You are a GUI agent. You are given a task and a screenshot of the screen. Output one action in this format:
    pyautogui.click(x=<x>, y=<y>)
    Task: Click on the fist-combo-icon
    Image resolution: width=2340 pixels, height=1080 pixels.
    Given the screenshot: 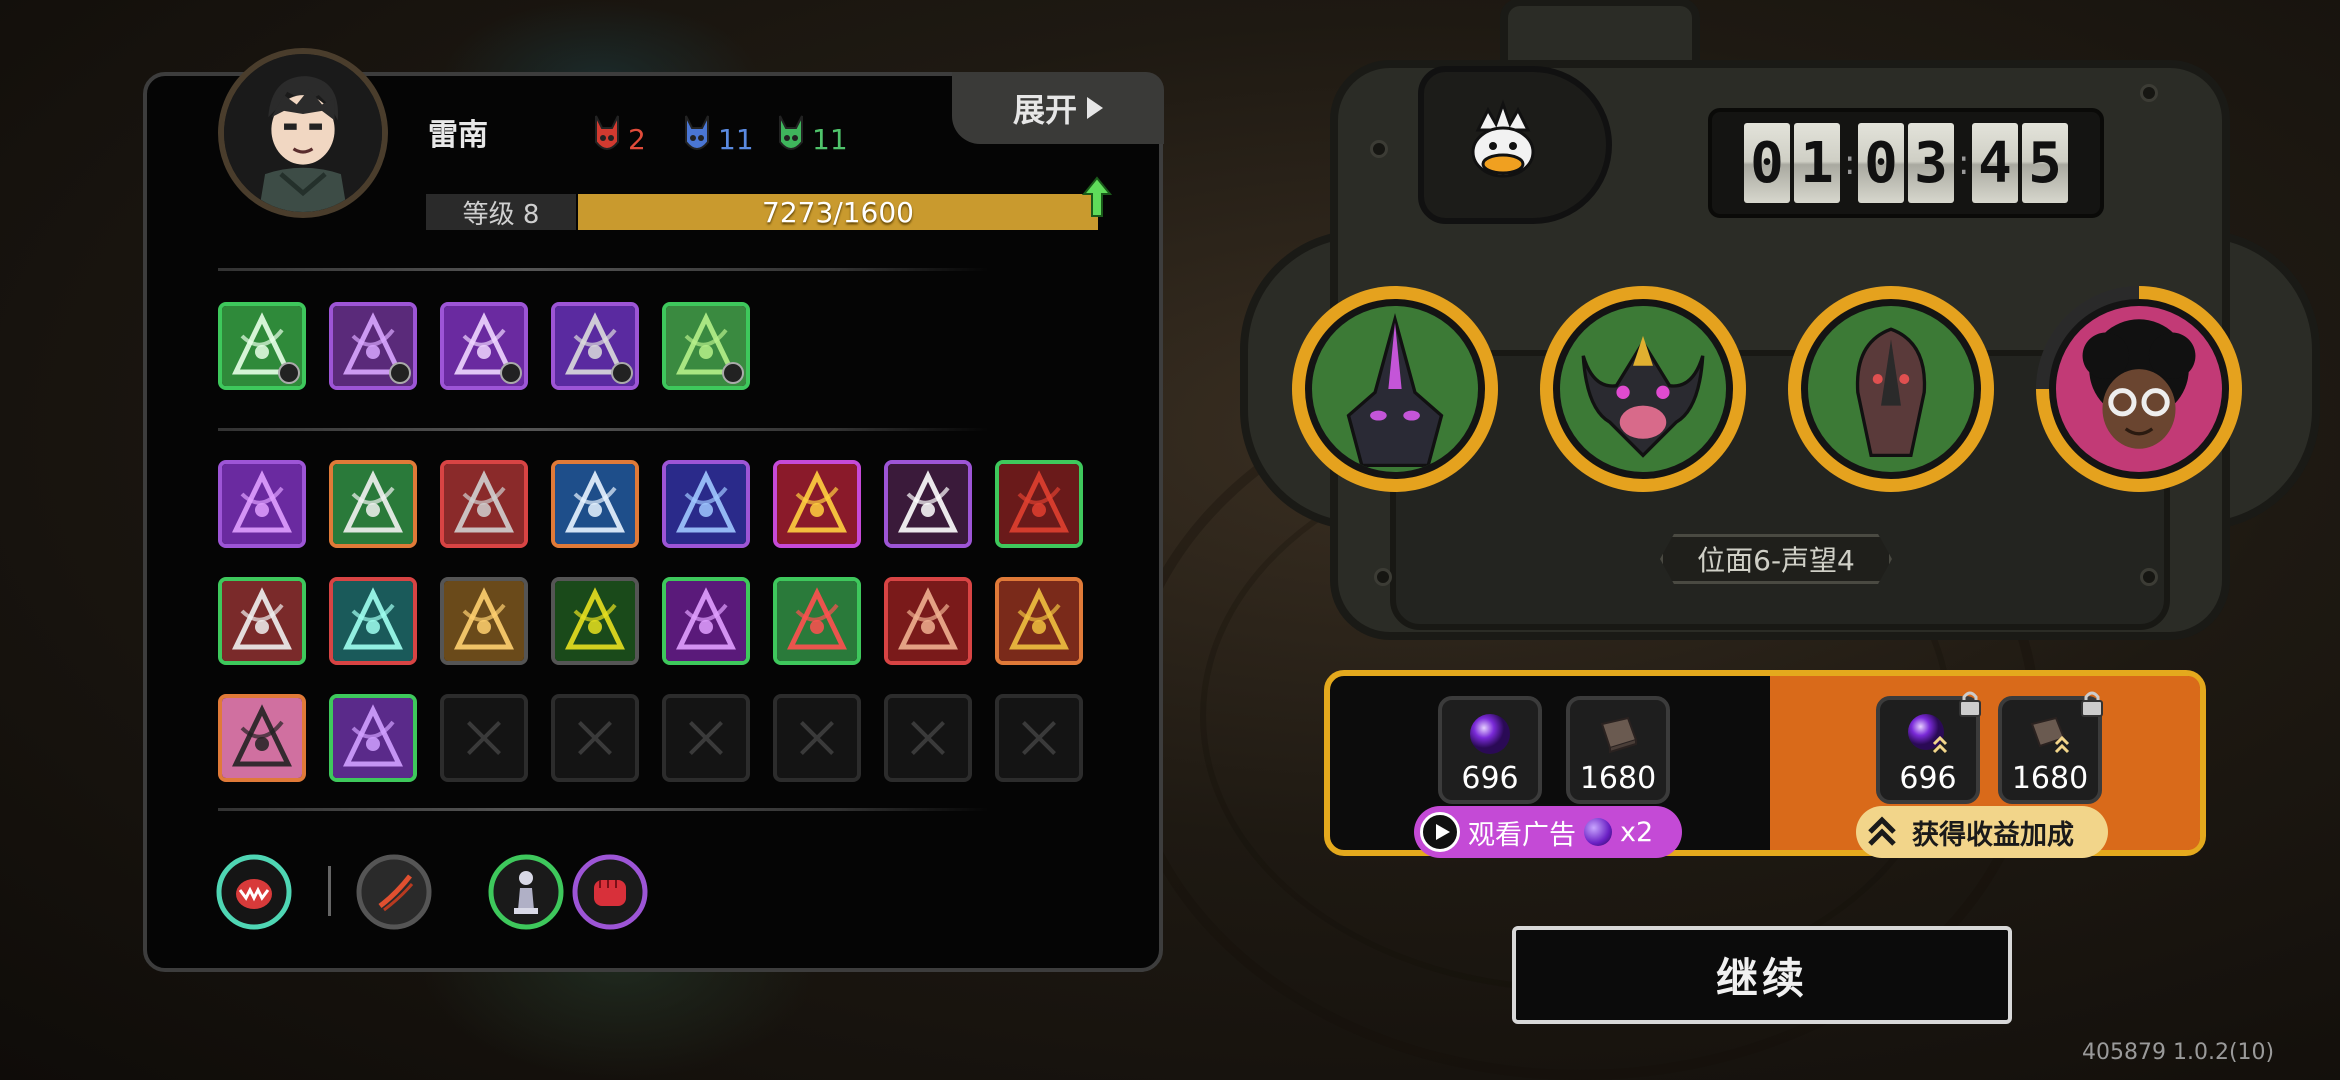 What is the action you would take?
    pyautogui.click(x=928, y=621)
    